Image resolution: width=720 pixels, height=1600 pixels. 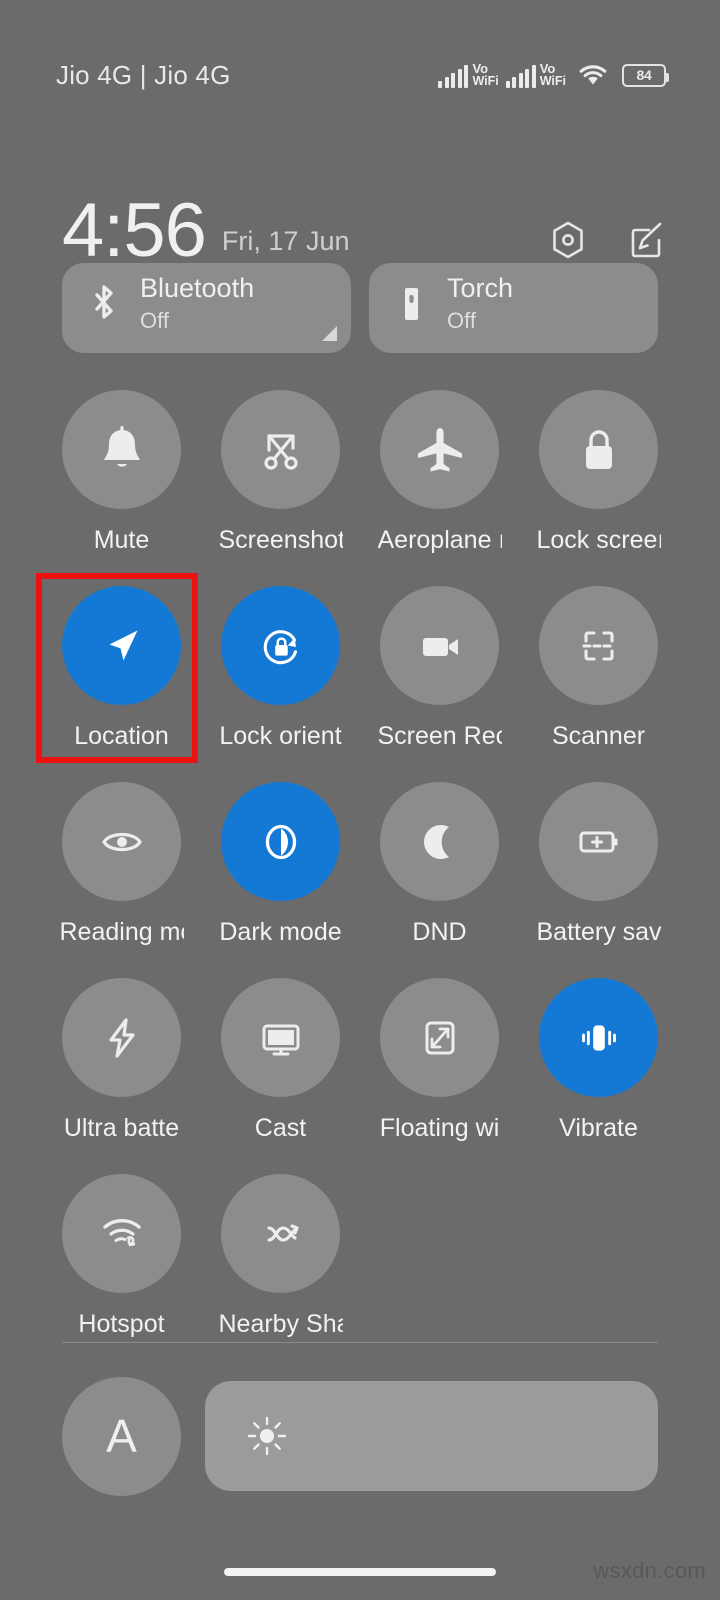 What do you see at coordinates (436, 841) in the screenshot?
I see `moon-icon` at bounding box center [436, 841].